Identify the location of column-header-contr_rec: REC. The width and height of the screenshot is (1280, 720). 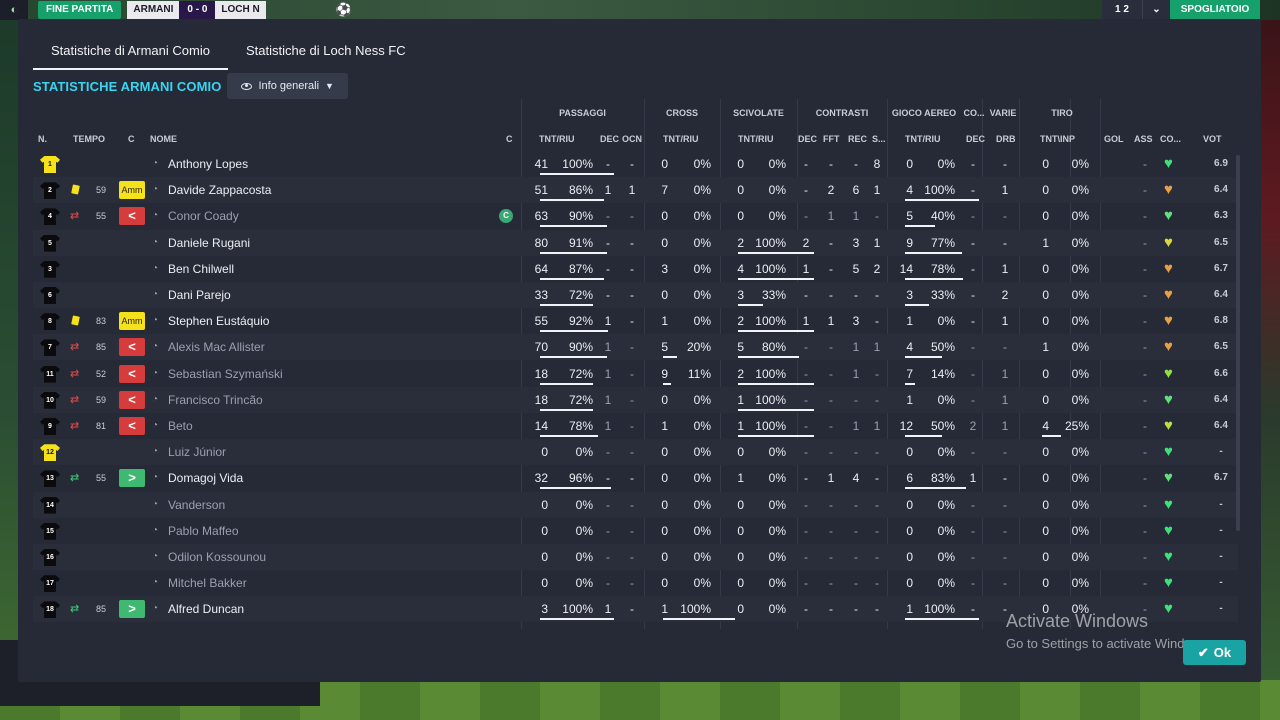
(857, 139).